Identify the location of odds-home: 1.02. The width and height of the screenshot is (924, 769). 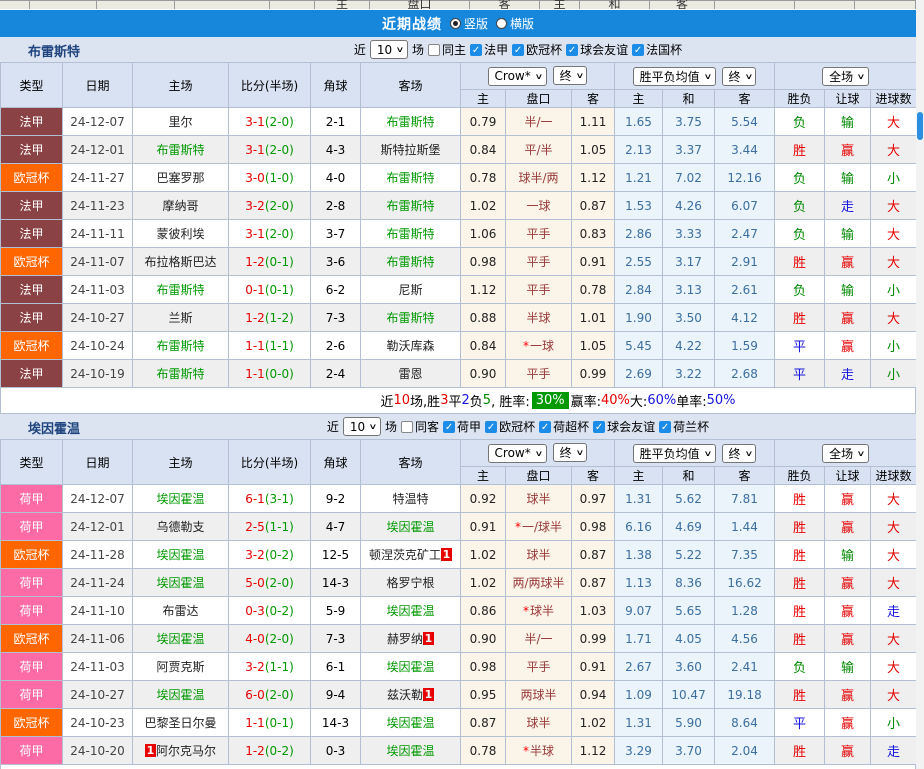
(483, 205).